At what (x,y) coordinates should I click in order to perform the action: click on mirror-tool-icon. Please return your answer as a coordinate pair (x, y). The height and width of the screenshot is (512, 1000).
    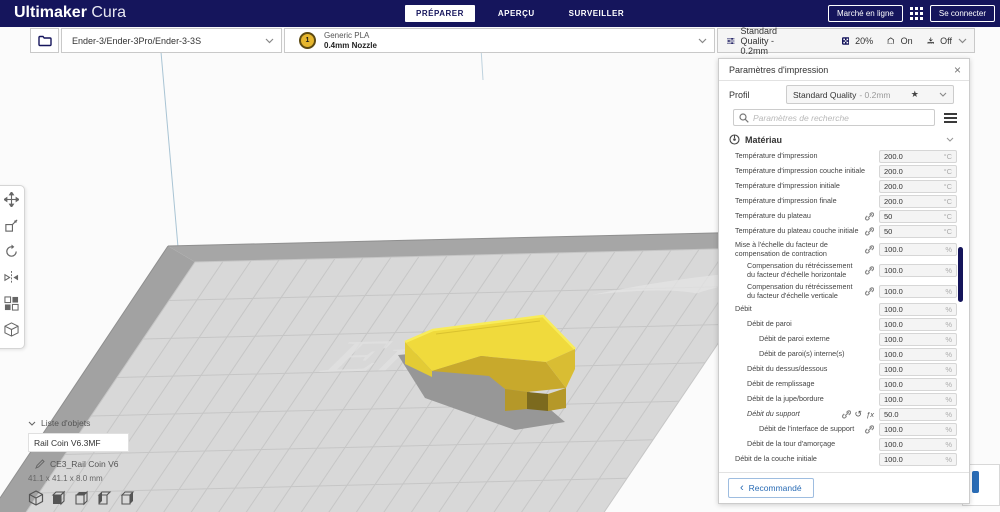
    Looking at the image, I should click on (11, 277).